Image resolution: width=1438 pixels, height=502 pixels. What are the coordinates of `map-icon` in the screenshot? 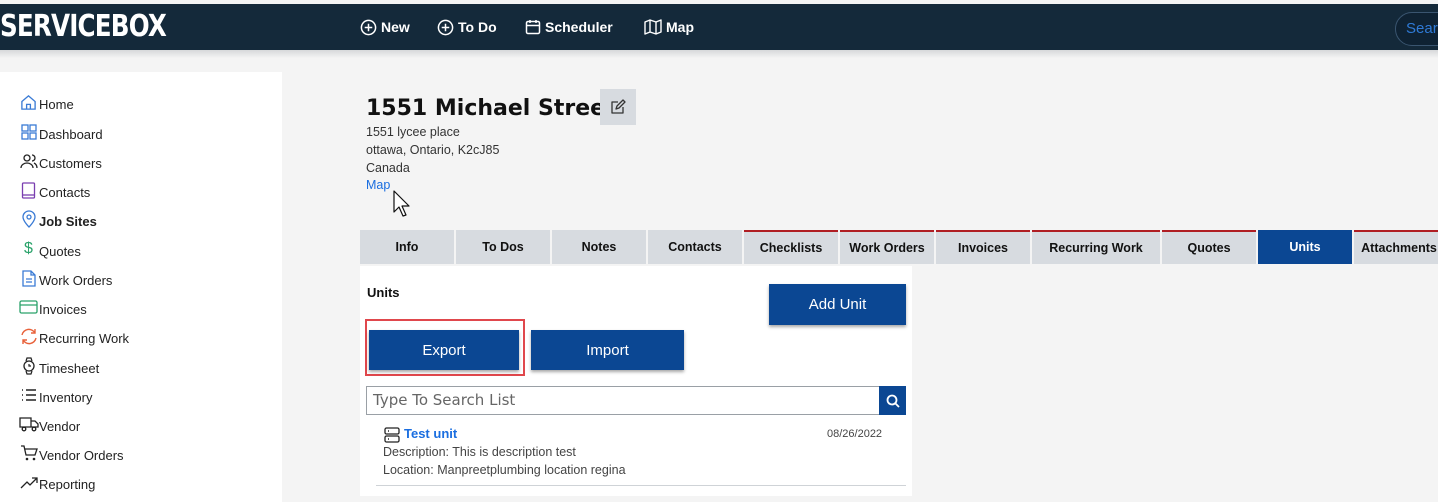 It's located at (653, 27).